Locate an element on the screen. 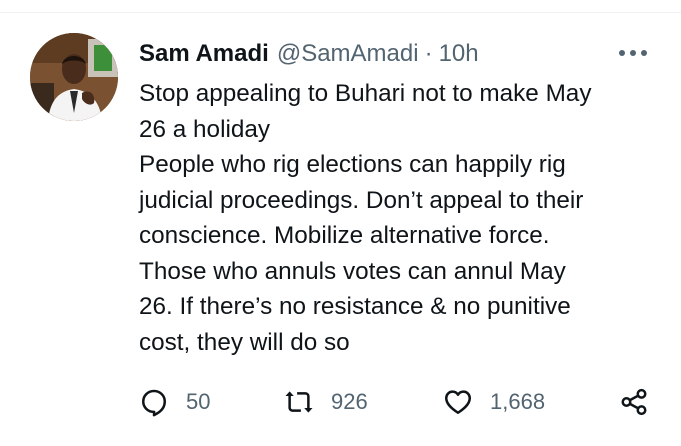 Image resolution: width=681 pixels, height=446 pixels. share-icon is located at coordinates (634, 402).